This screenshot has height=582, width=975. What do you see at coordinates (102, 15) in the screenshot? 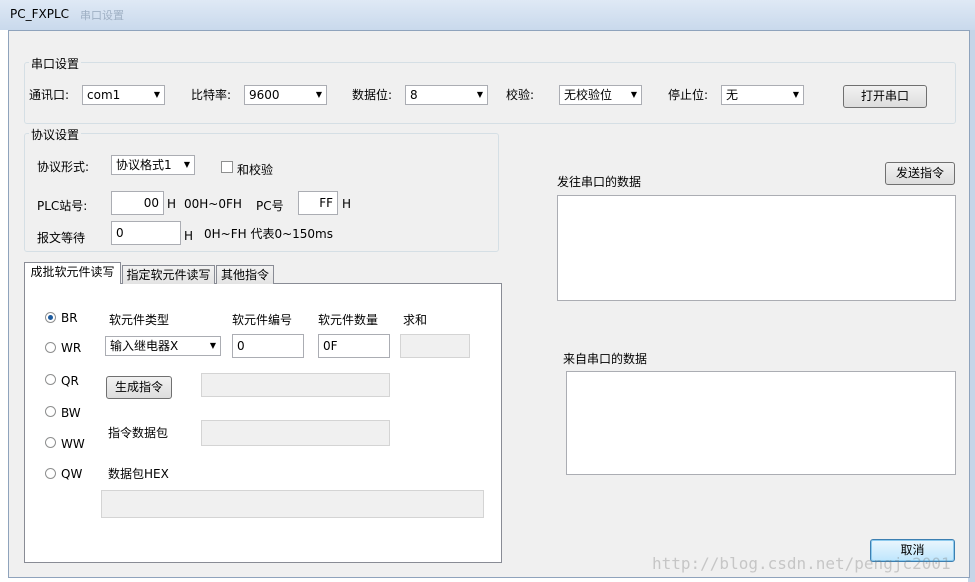
I see `background-window-title: 串口设置` at bounding box center [102, 15].